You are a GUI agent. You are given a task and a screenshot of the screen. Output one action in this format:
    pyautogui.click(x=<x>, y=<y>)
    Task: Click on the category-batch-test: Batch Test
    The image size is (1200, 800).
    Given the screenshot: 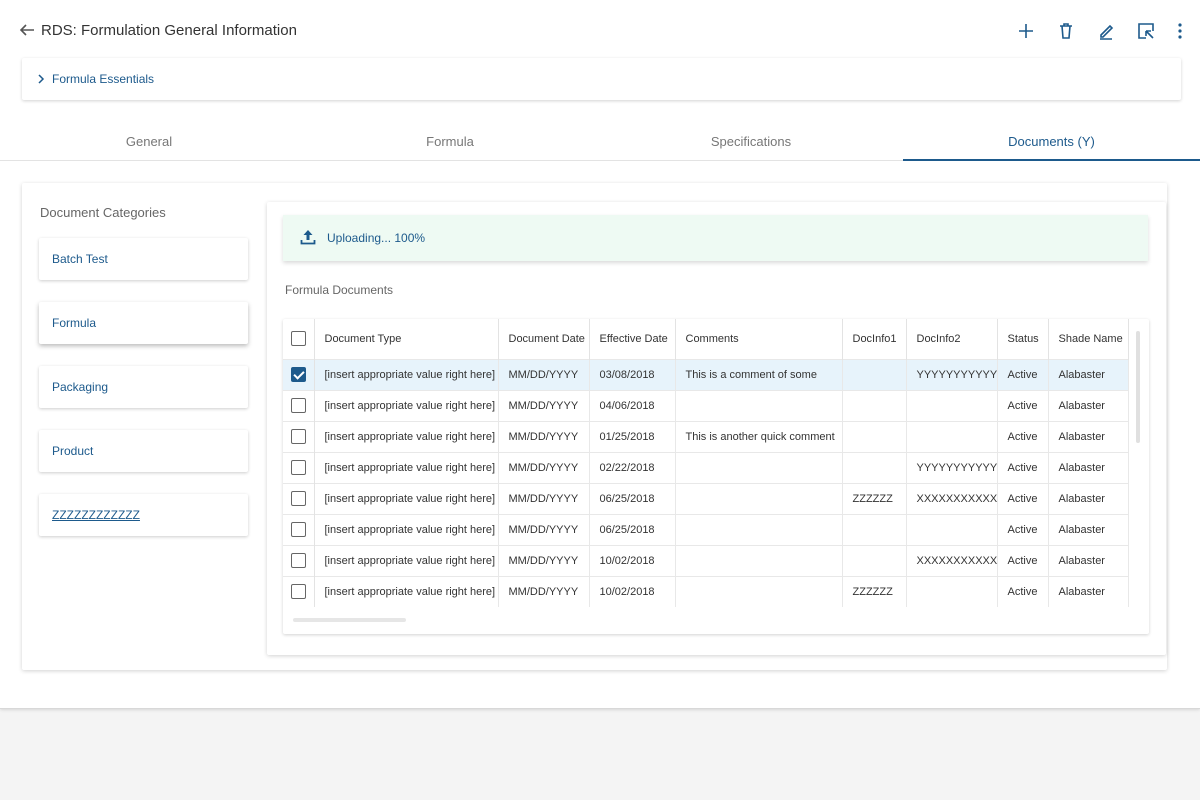 What is the action you would take?
    pyautogui.click(x=143, y=259)
    